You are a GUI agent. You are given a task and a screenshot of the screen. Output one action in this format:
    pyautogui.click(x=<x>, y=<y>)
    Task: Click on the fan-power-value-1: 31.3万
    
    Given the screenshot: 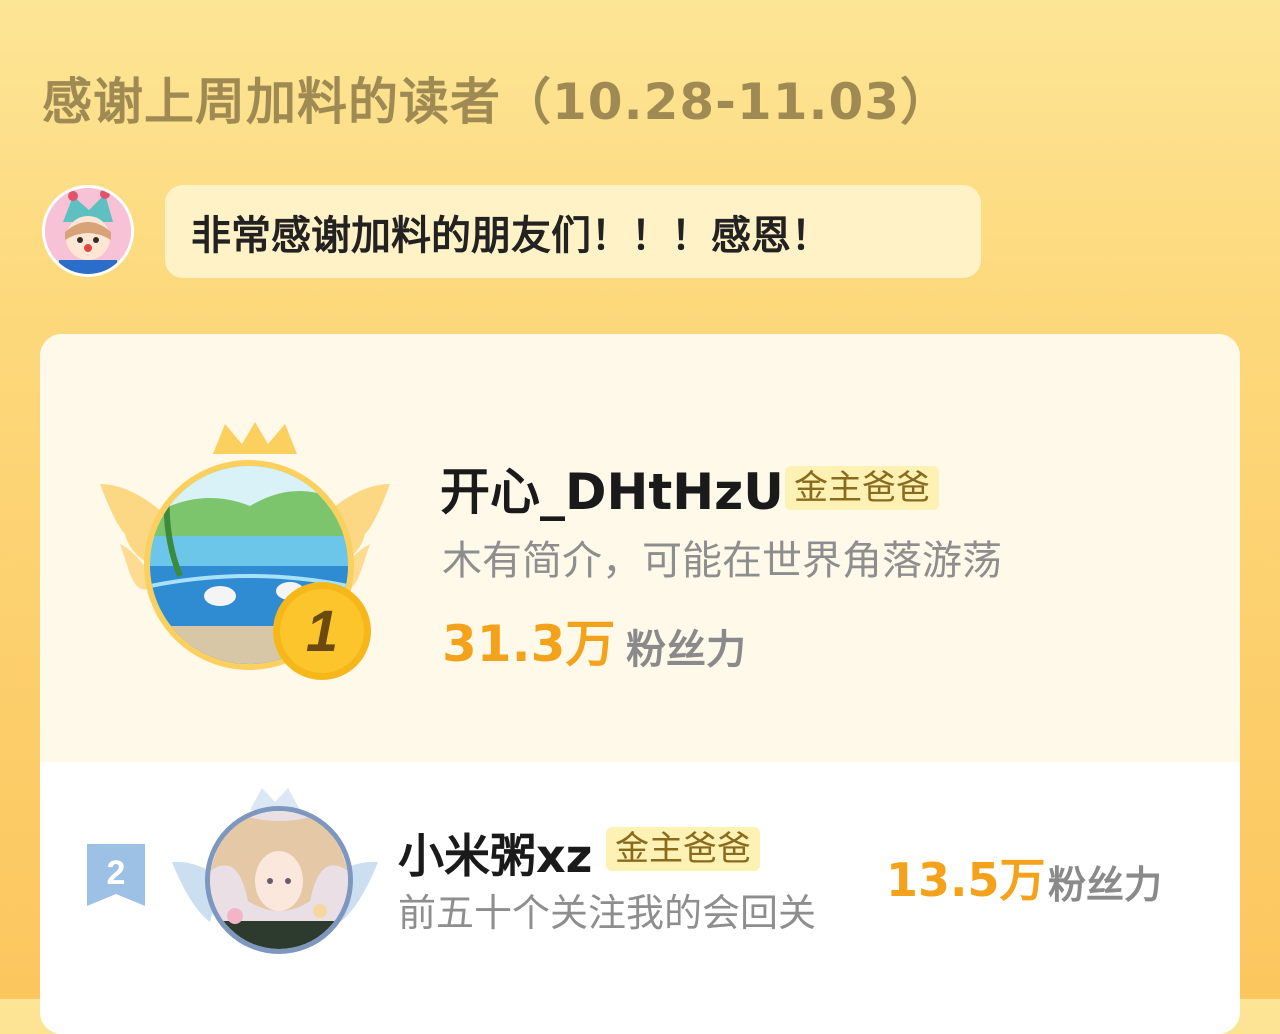 What is the action you would take?
    pyautogui.click(x=529, y=644)
    